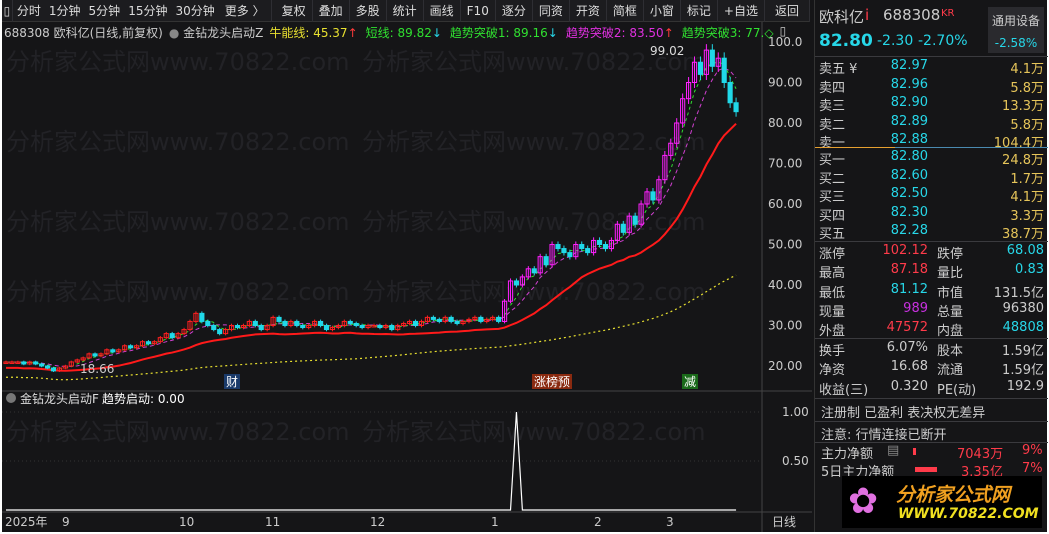 The height and width of the screenshot is (534, 1049). I want to click on stat-label: 跌停, so click(950, 254).